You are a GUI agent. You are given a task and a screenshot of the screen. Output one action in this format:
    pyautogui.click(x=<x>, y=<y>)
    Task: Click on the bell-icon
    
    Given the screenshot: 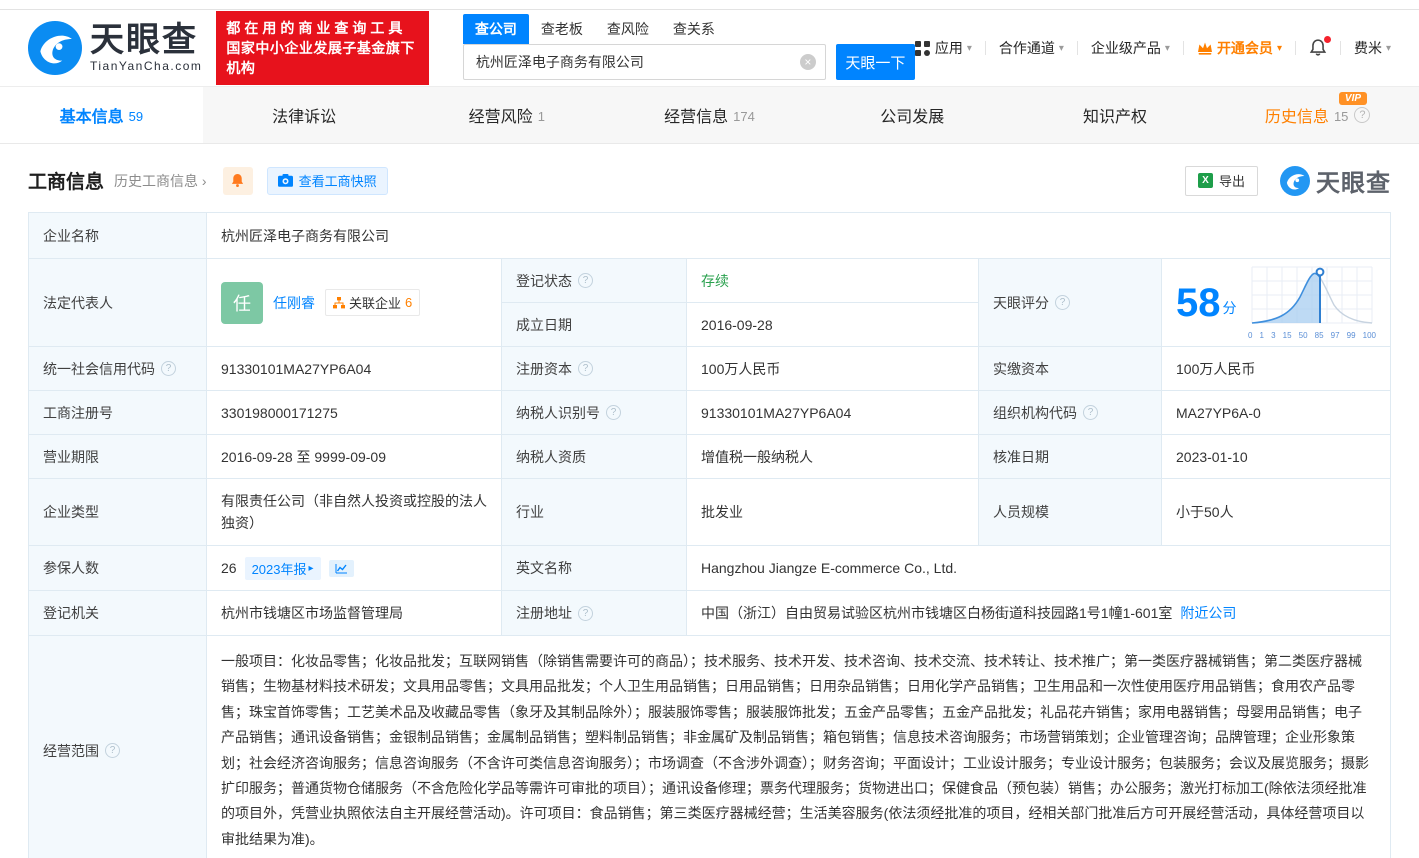 What is the action you would take?
    pyautogui.click(x=237, y=180)
    